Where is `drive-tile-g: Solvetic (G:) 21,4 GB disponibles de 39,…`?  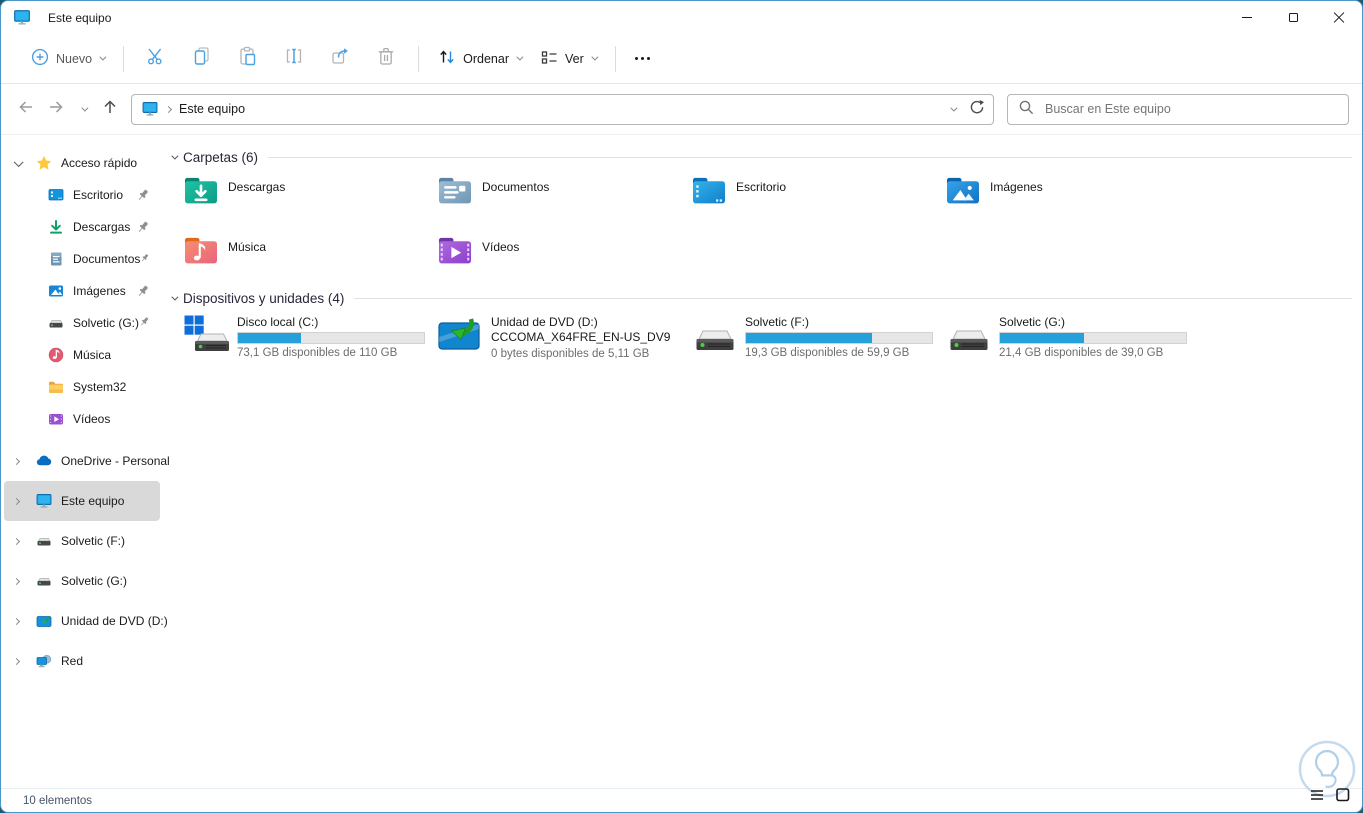 drive-tile-g: Solvetic (G:) 21,4 GB disponibles de 39,… is located at coordinates (1071, 337).